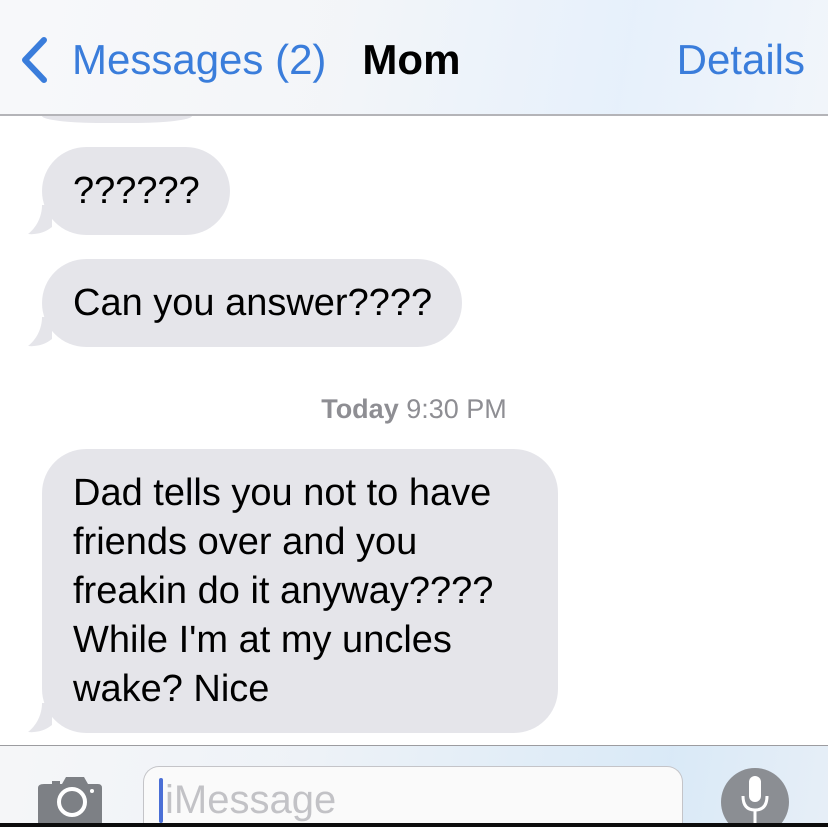  What do you see at coordinates (411, 60) in the screenshot?
I see `conversation-title: Mom` at bounding box center [411, 60].